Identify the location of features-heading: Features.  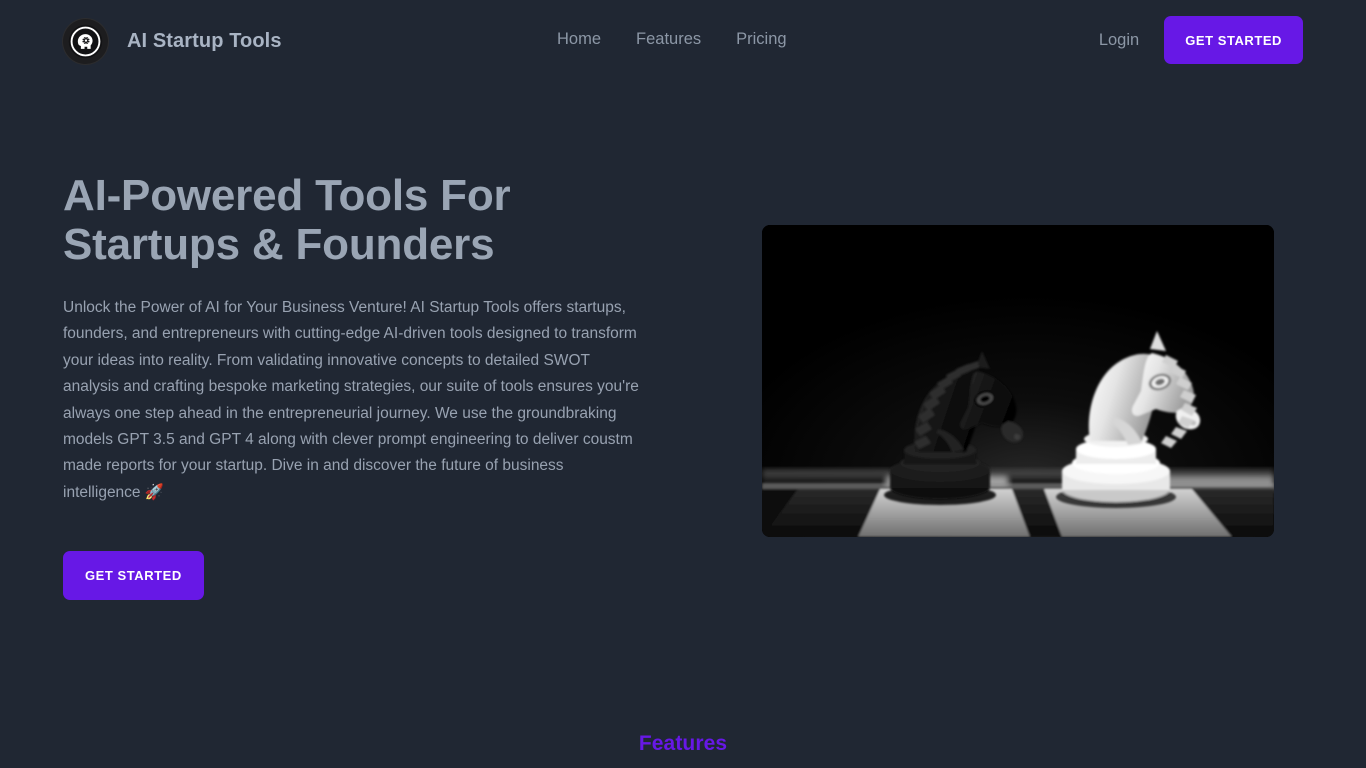
(683, 743).